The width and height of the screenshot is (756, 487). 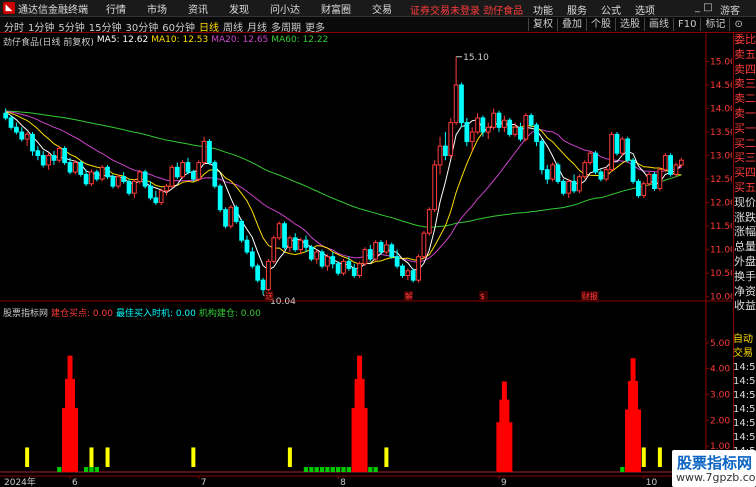 I want to click on tool-overlay: 叠加, so click(x=571, y=24).